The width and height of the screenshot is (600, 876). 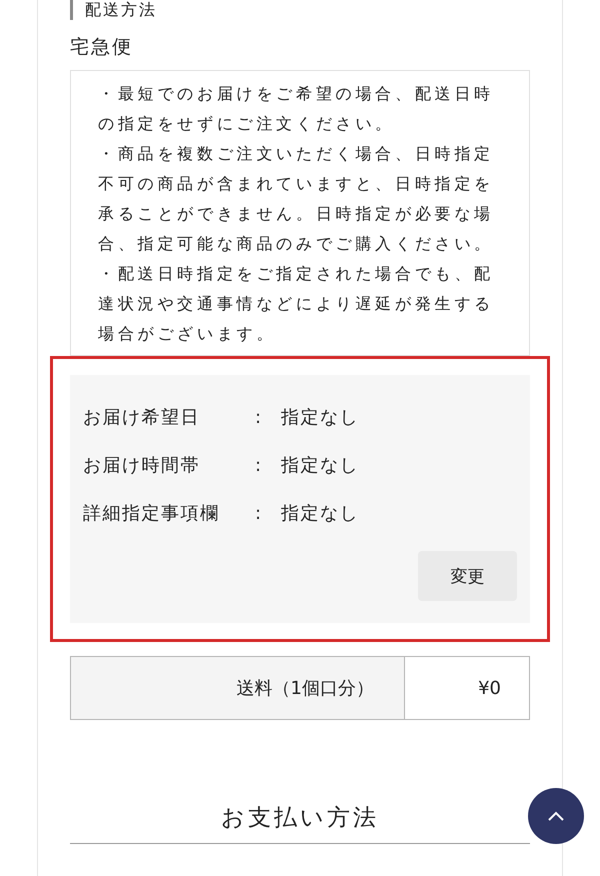 What do you see at coordinates (556, 816) in the screenshot?
I see `chevron-up-icon` at bounding box center [556, 816].